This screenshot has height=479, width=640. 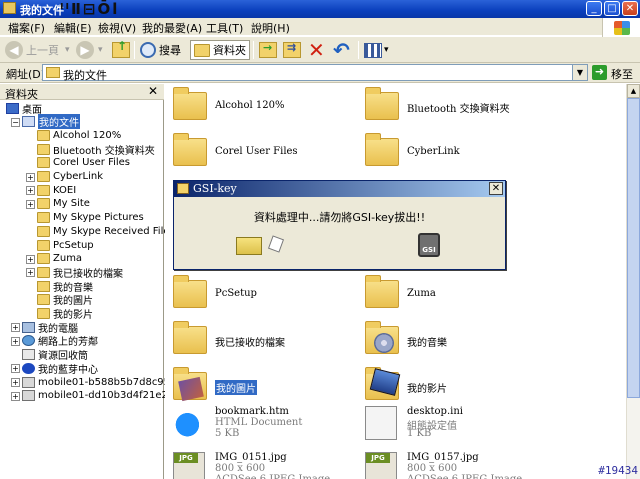 I want to click on search-button: 搜尋, so click(x=160, y=50).